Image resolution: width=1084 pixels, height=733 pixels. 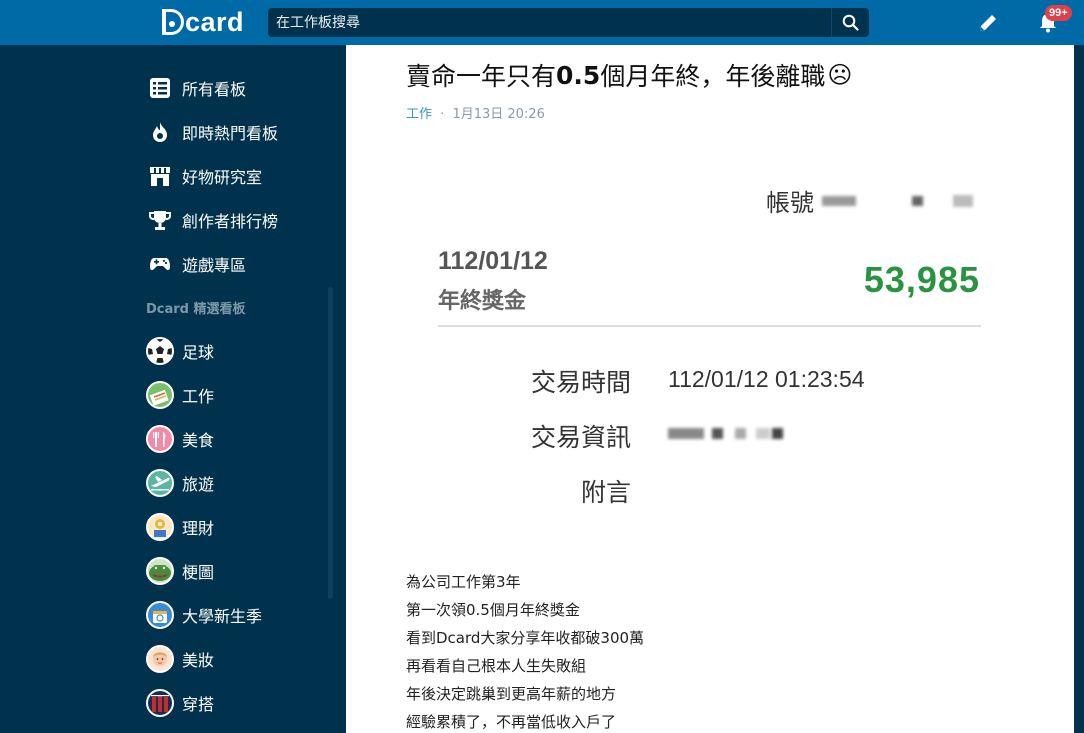 What do you see at coordinates (840, 75) in the screenshot?
I see `frown-emoji-icon: ☹` at bounding box center [840, 75].